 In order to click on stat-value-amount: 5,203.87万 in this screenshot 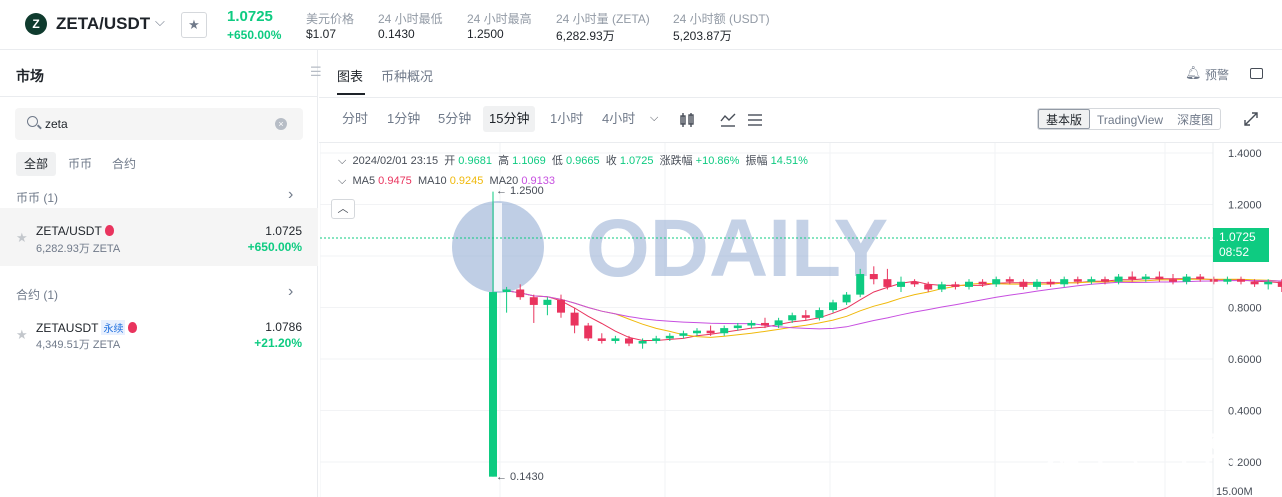, I will do `click(702, 36)`.